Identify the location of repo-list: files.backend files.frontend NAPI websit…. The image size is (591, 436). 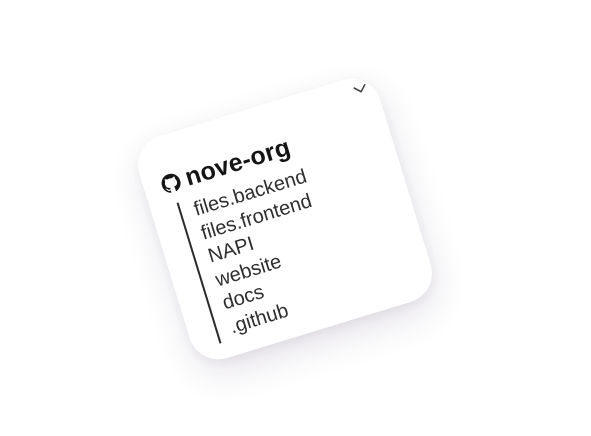
(261, 254).